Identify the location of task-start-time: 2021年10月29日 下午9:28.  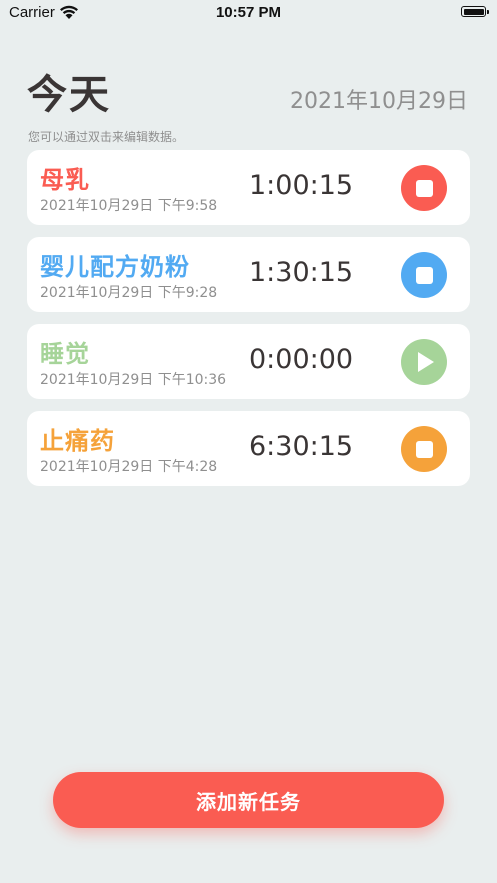
(129, 293).